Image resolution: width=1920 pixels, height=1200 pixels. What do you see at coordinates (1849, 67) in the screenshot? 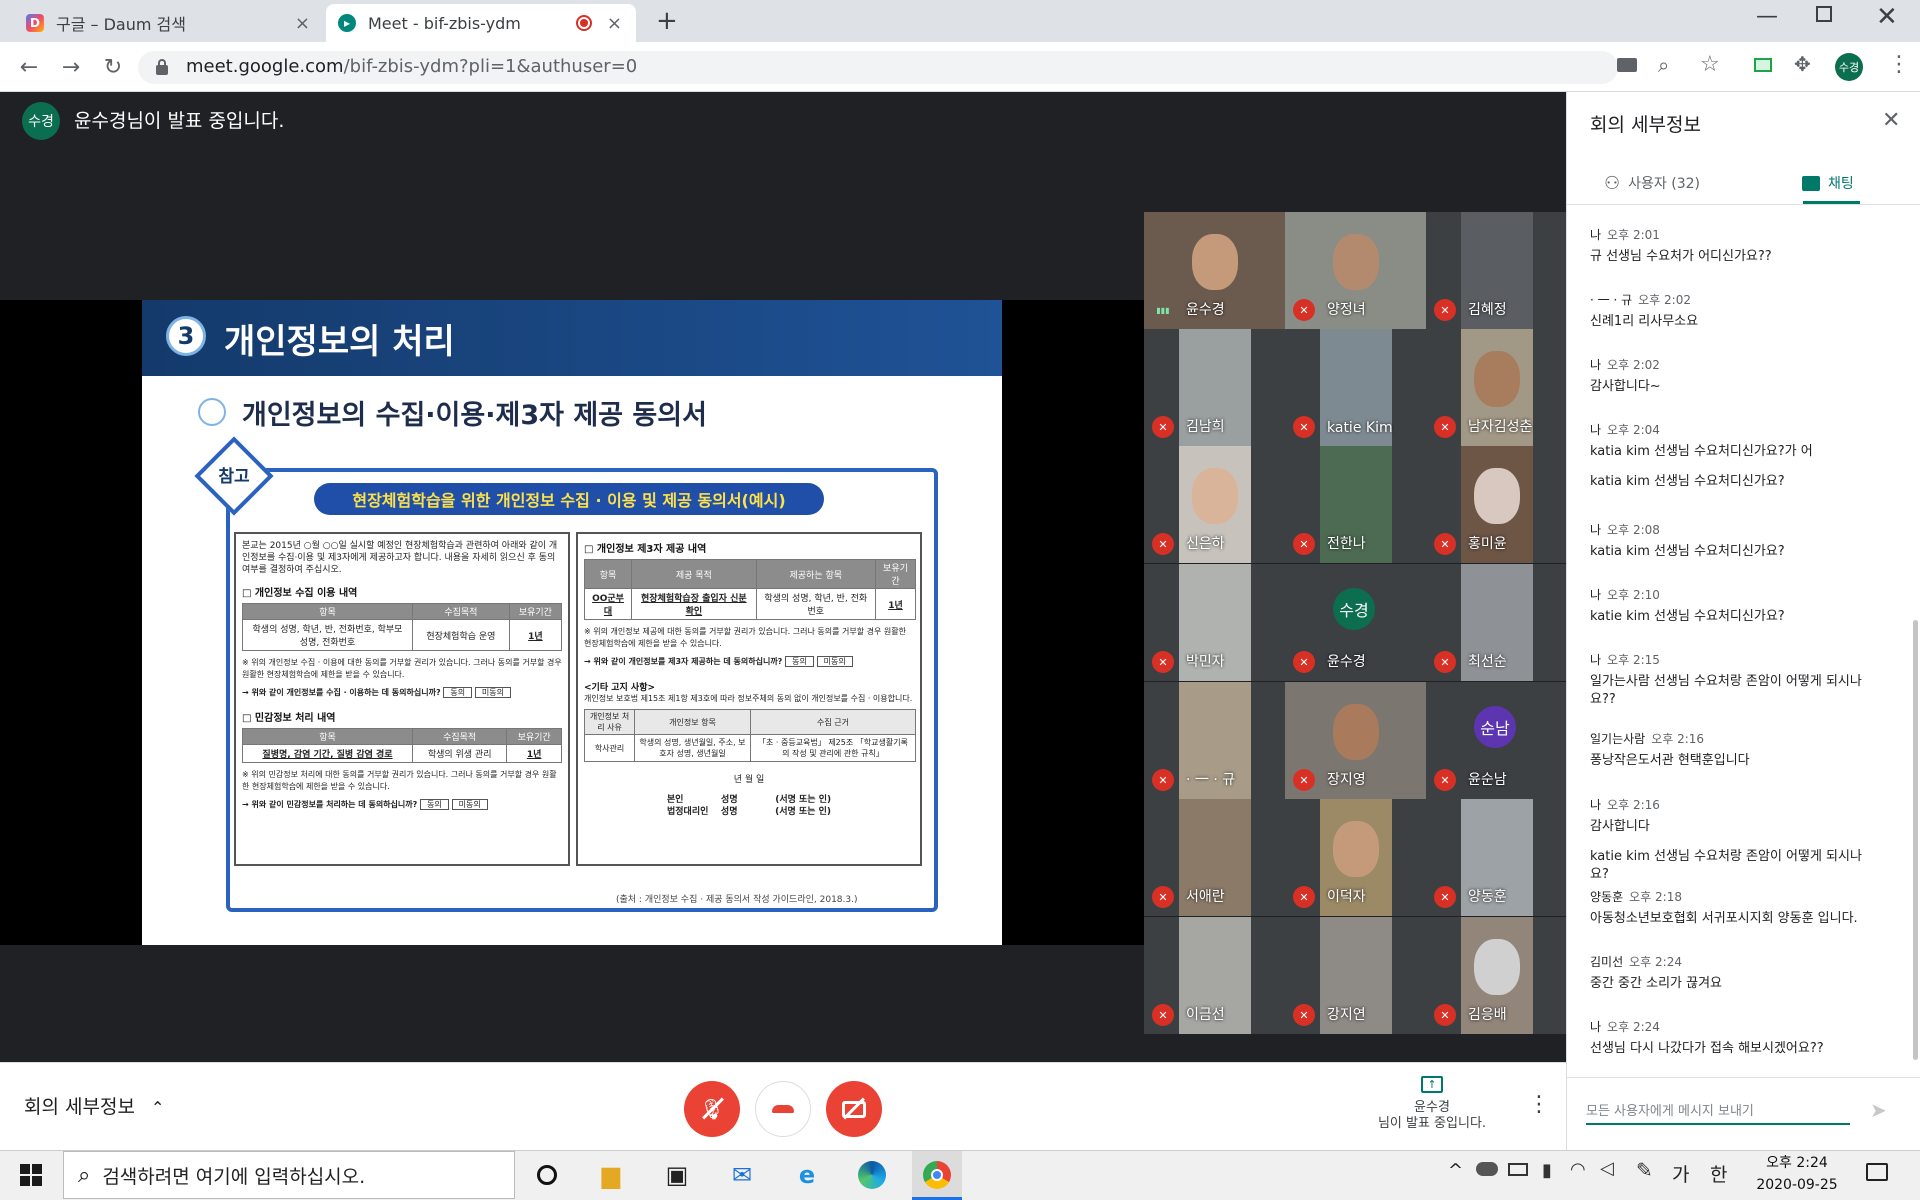
I see `profile-avatar: 수경` at bounding box center [1849, 67].